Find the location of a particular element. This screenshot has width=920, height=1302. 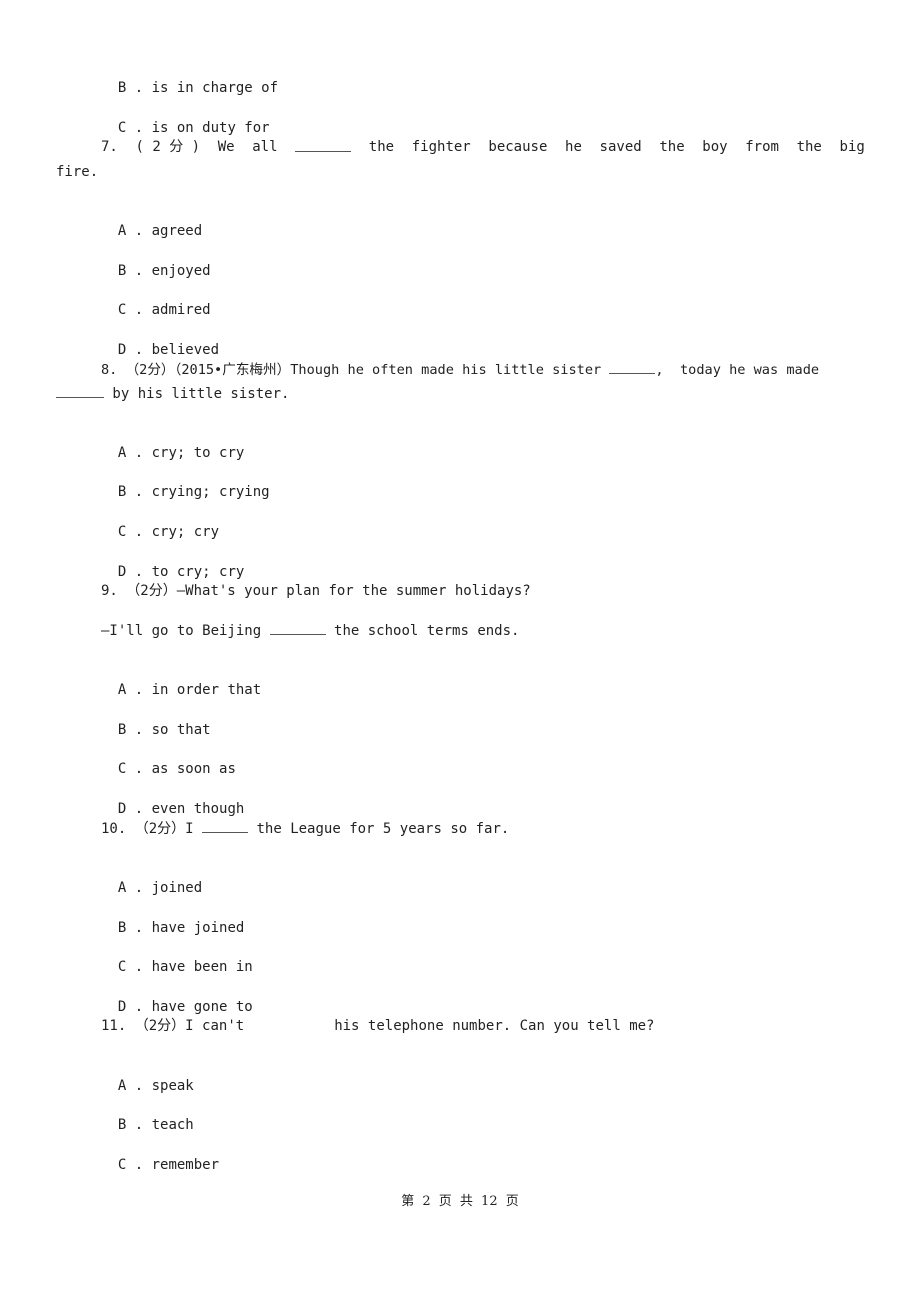

option-b: B . teach is located at coordinates (147, 1115).